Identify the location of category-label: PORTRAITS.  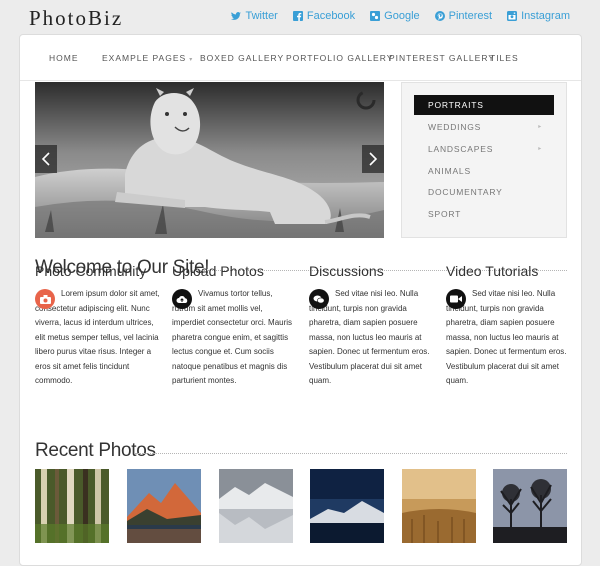
(456, 105).